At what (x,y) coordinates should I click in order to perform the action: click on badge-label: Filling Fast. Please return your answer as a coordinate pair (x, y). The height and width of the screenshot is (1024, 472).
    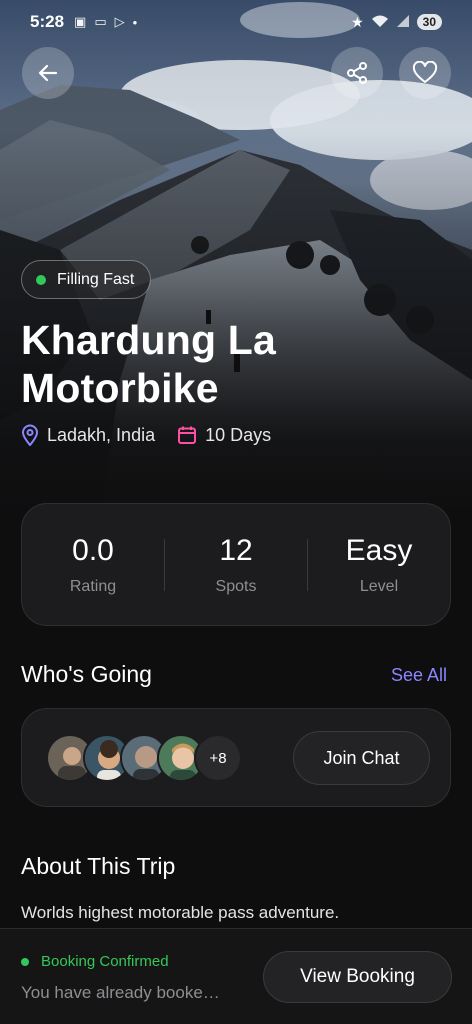
    Looking at the image, I should click on (96, 279).